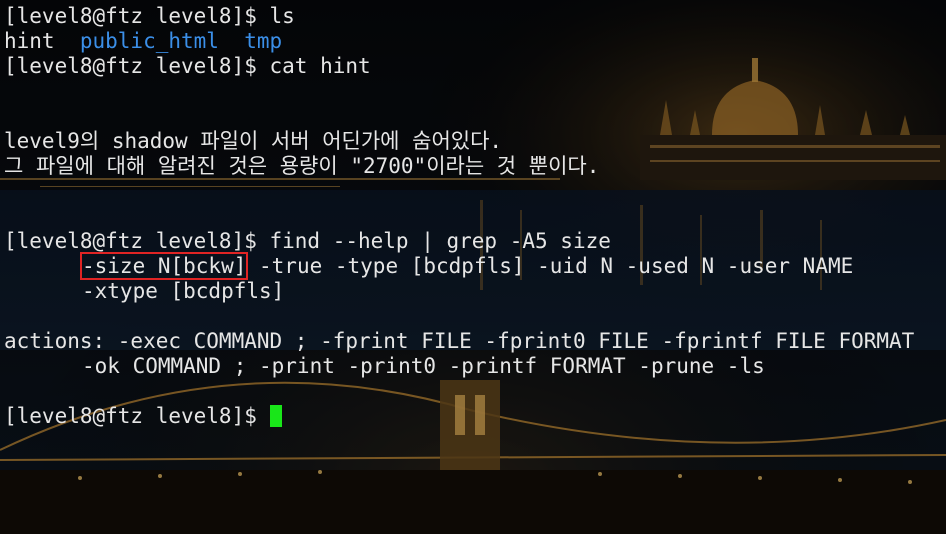 Image resolution: width=946 pixels, height=534 pixels. Describe the element at coordinates (253, 141) in the screenshot. I see `hint-text: level9의 shadow 파일이 서버 어딘가에 숨어있다.` at that location.